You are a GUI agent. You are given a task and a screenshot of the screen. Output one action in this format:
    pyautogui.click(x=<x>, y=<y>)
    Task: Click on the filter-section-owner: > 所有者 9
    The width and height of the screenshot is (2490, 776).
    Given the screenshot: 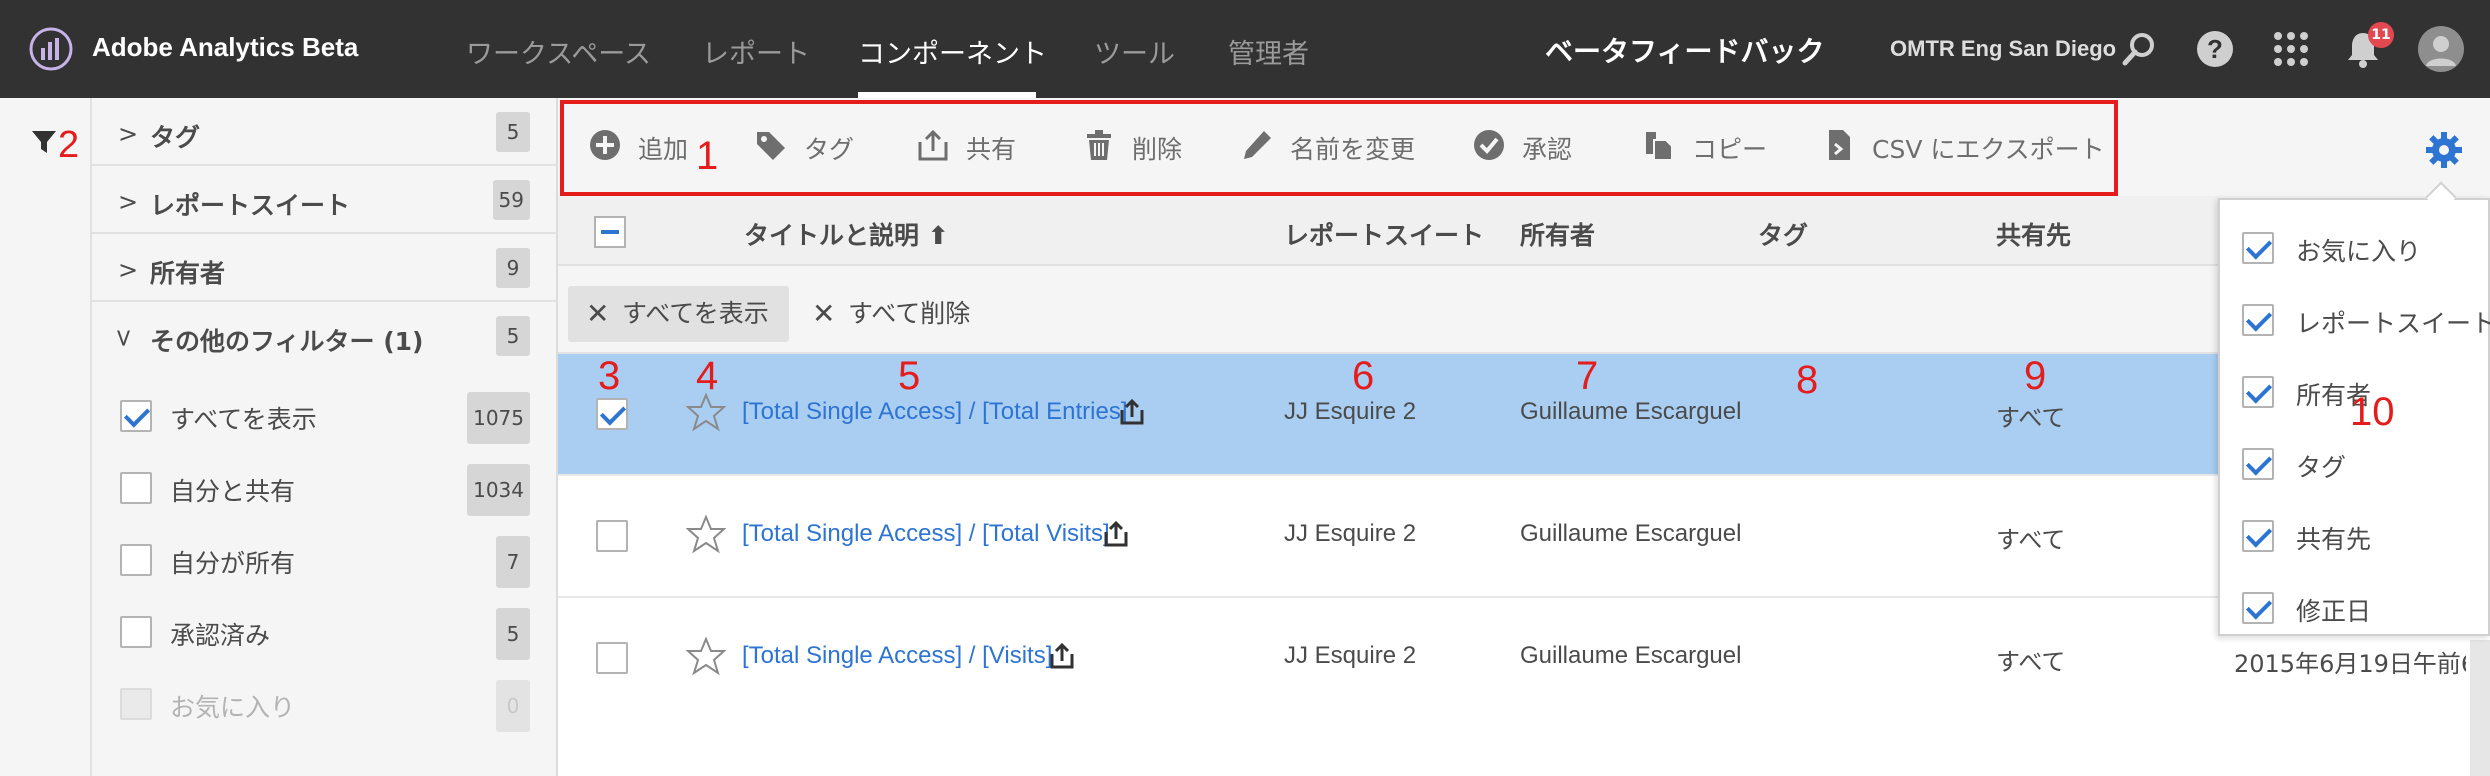 What is the action you would take?
    pyautogui.click(x=325, y=268)
    